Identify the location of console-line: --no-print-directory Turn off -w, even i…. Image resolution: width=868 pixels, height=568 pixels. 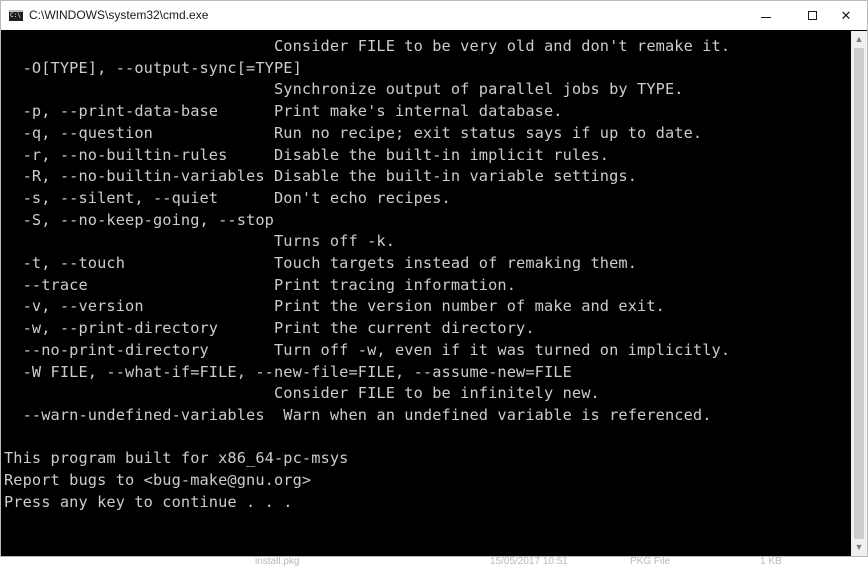
(367, 349).